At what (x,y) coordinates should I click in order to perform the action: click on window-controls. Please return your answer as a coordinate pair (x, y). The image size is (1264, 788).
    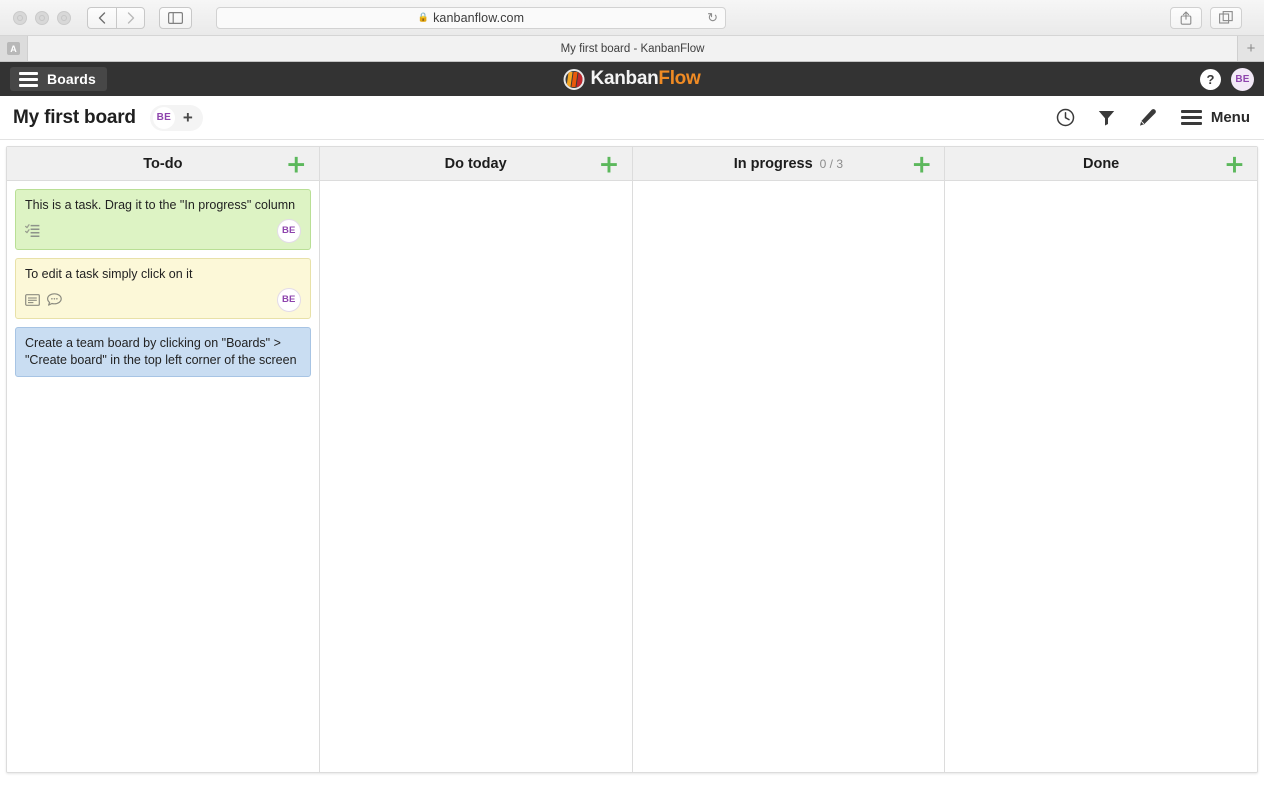
    Looking at the image, I should click on (42, 17).